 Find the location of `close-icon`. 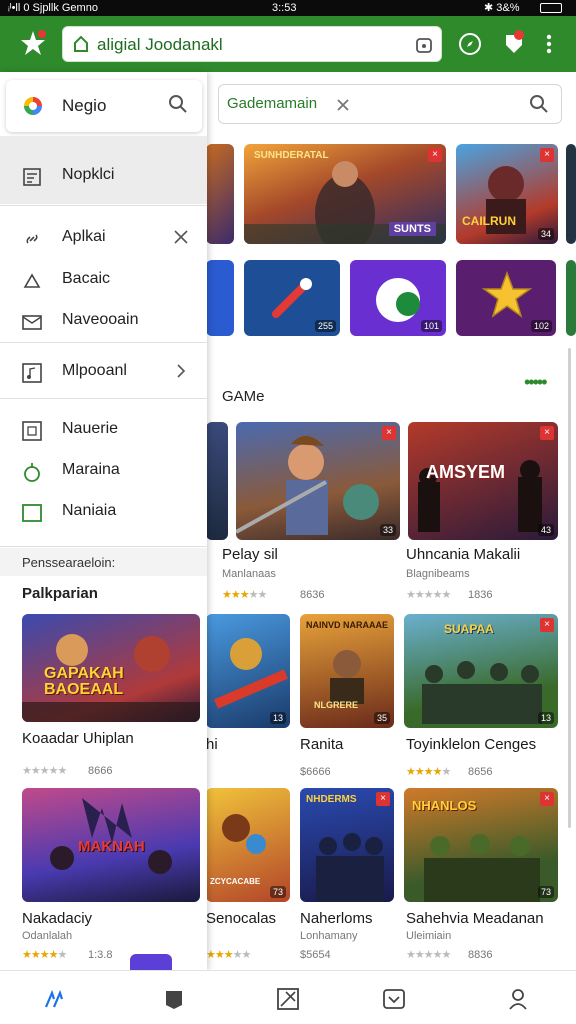

close-icon is located at coordinates (181, 237).